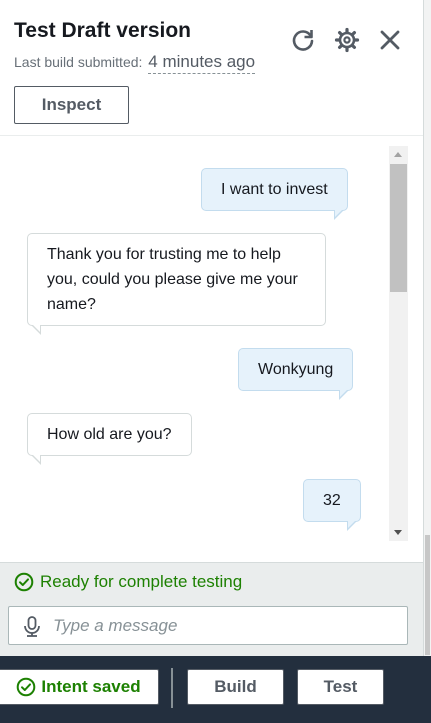 Image resolution: width=431 pixels, height=723 pixels. What do you see at coordinates (78, 62) in the screenshot?
I see `build-status-label: Last build submitted:` at bounding box center [78, 62].